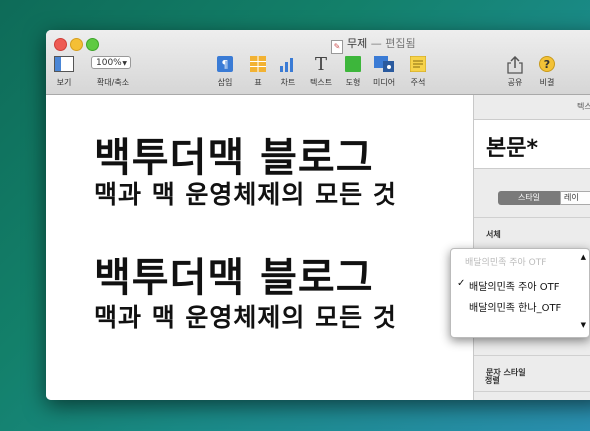  What do you see at coordinates (245, 316) in the screenshot?
I see `subheading-line-2: 맥과 맥 운영체제의 모든 것` at bounding box center [245, 316].